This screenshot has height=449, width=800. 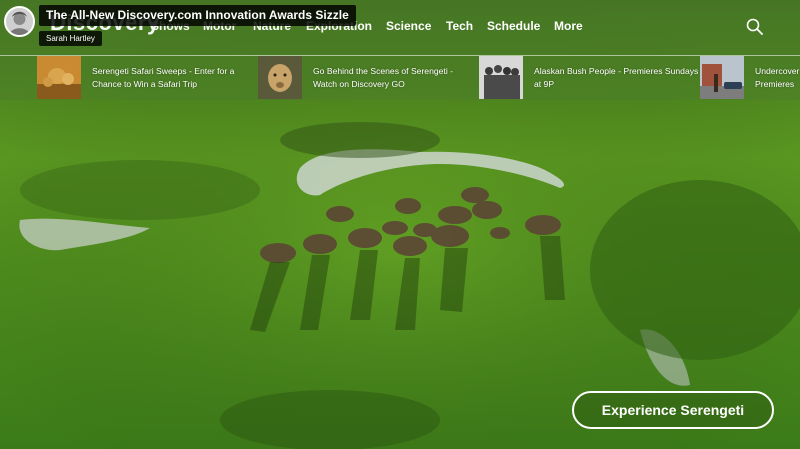 I want to click on experience-serengeti-button: Experience Serengeti, so click(x=673, y=410).